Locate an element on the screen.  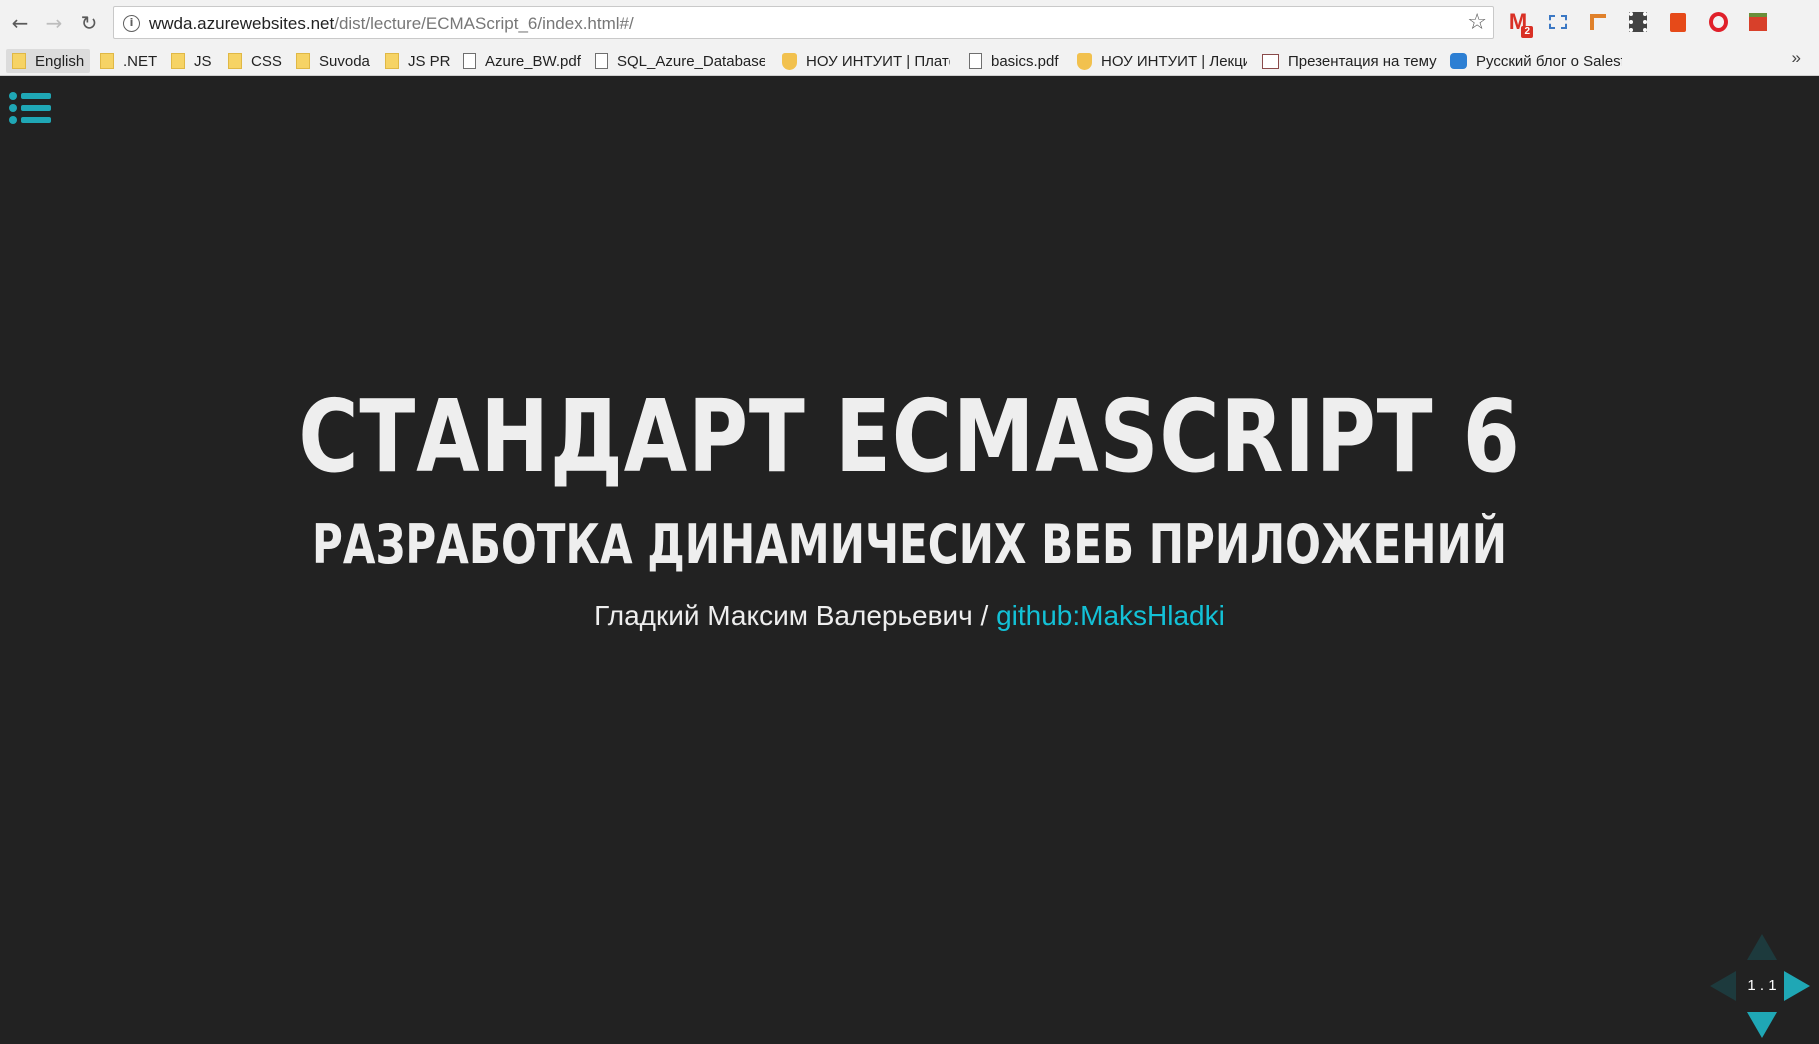
bookmark-salesforce-blog: Русский блог о Salesf is located at coordinates (1536, 61).